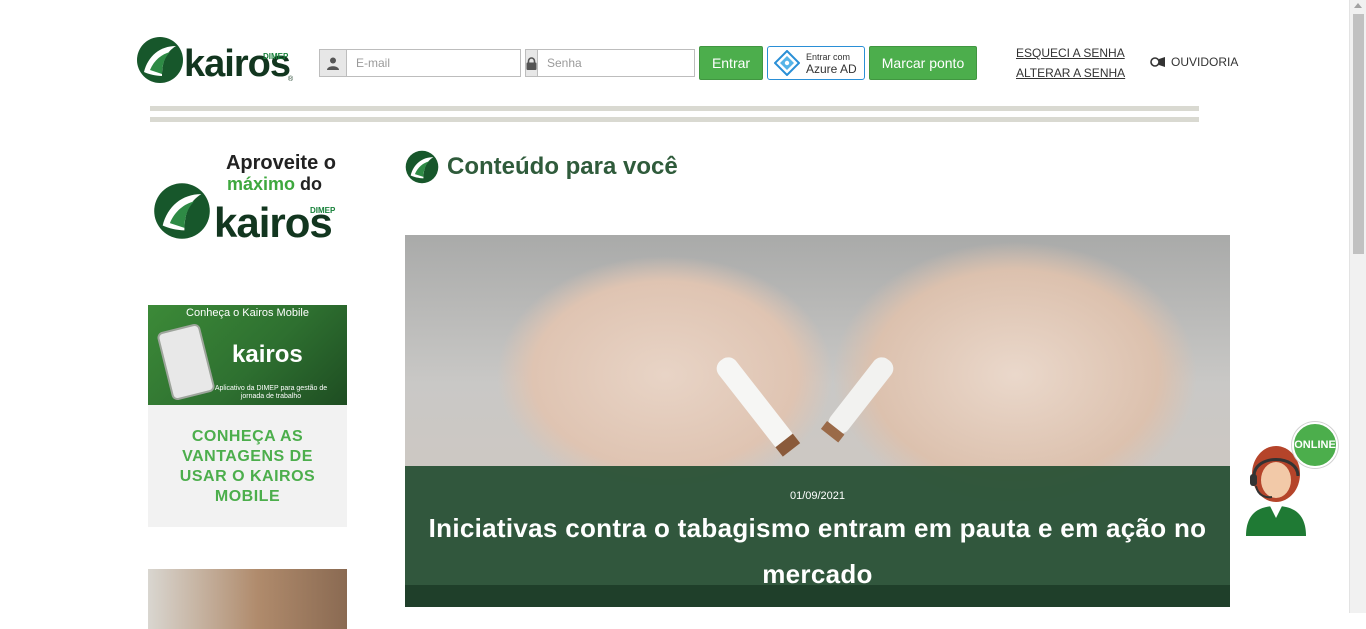 This screenshot has height=629, width=1366. What do you see at coordinates (1205, 62) in the screenshot?
I see `ouvidoria-label: OUVIDORIA` at bounding box center [1205, 62].